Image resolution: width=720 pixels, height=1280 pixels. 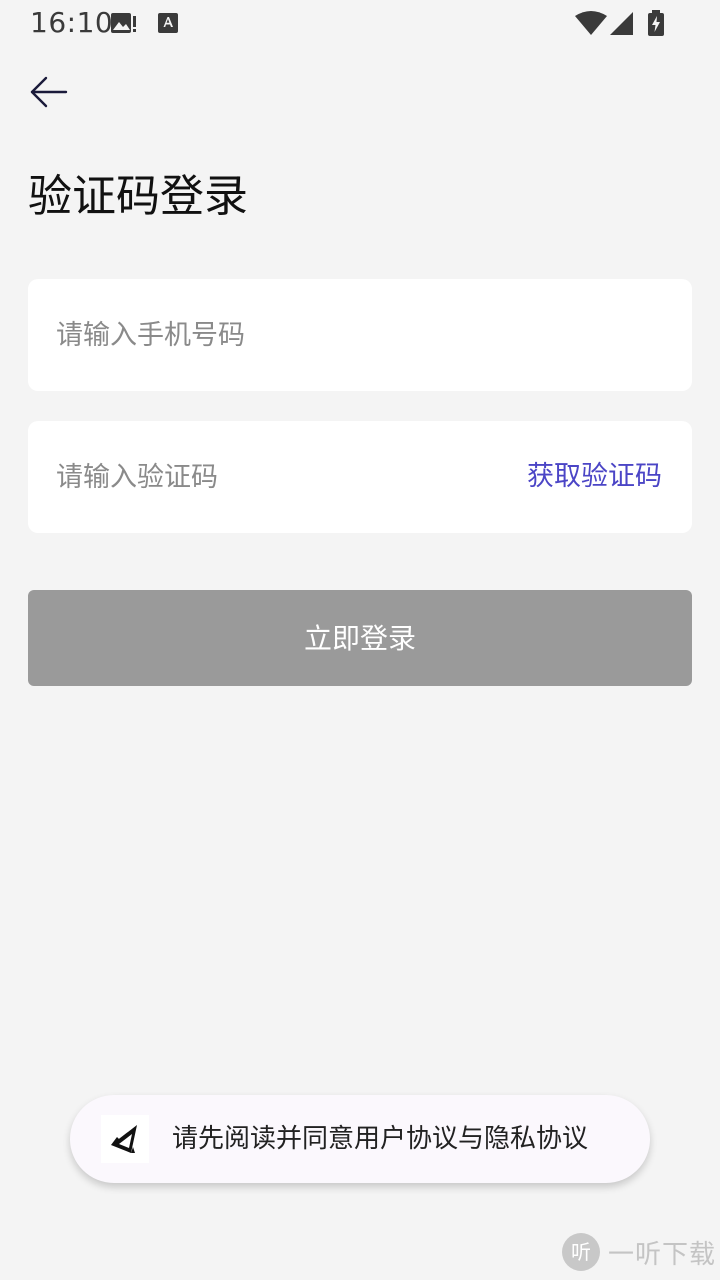 What do you see at coordinates (168, 23) in the screenshot?
I see `keyboard-a-icon` at bounding box center [168, 23].